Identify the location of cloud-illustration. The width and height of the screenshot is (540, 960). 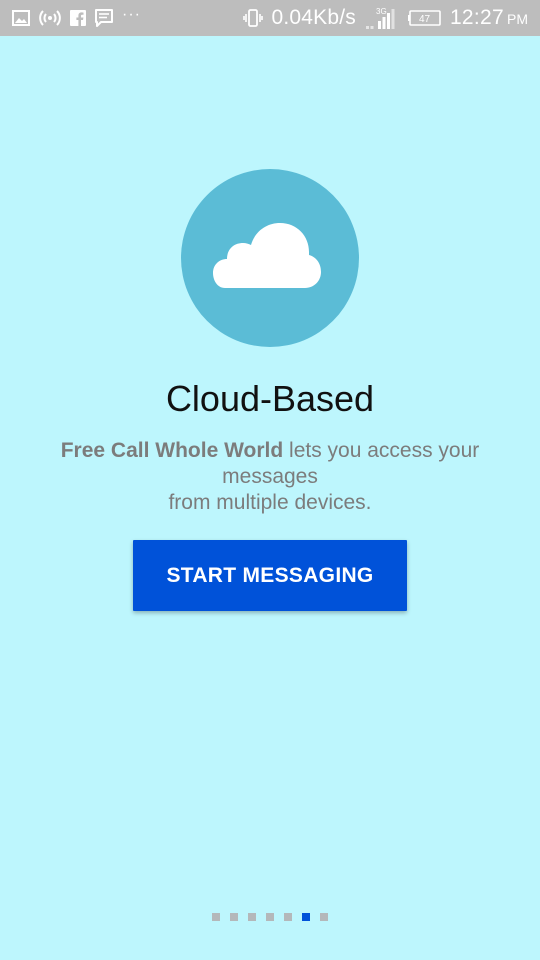
(270, 258).